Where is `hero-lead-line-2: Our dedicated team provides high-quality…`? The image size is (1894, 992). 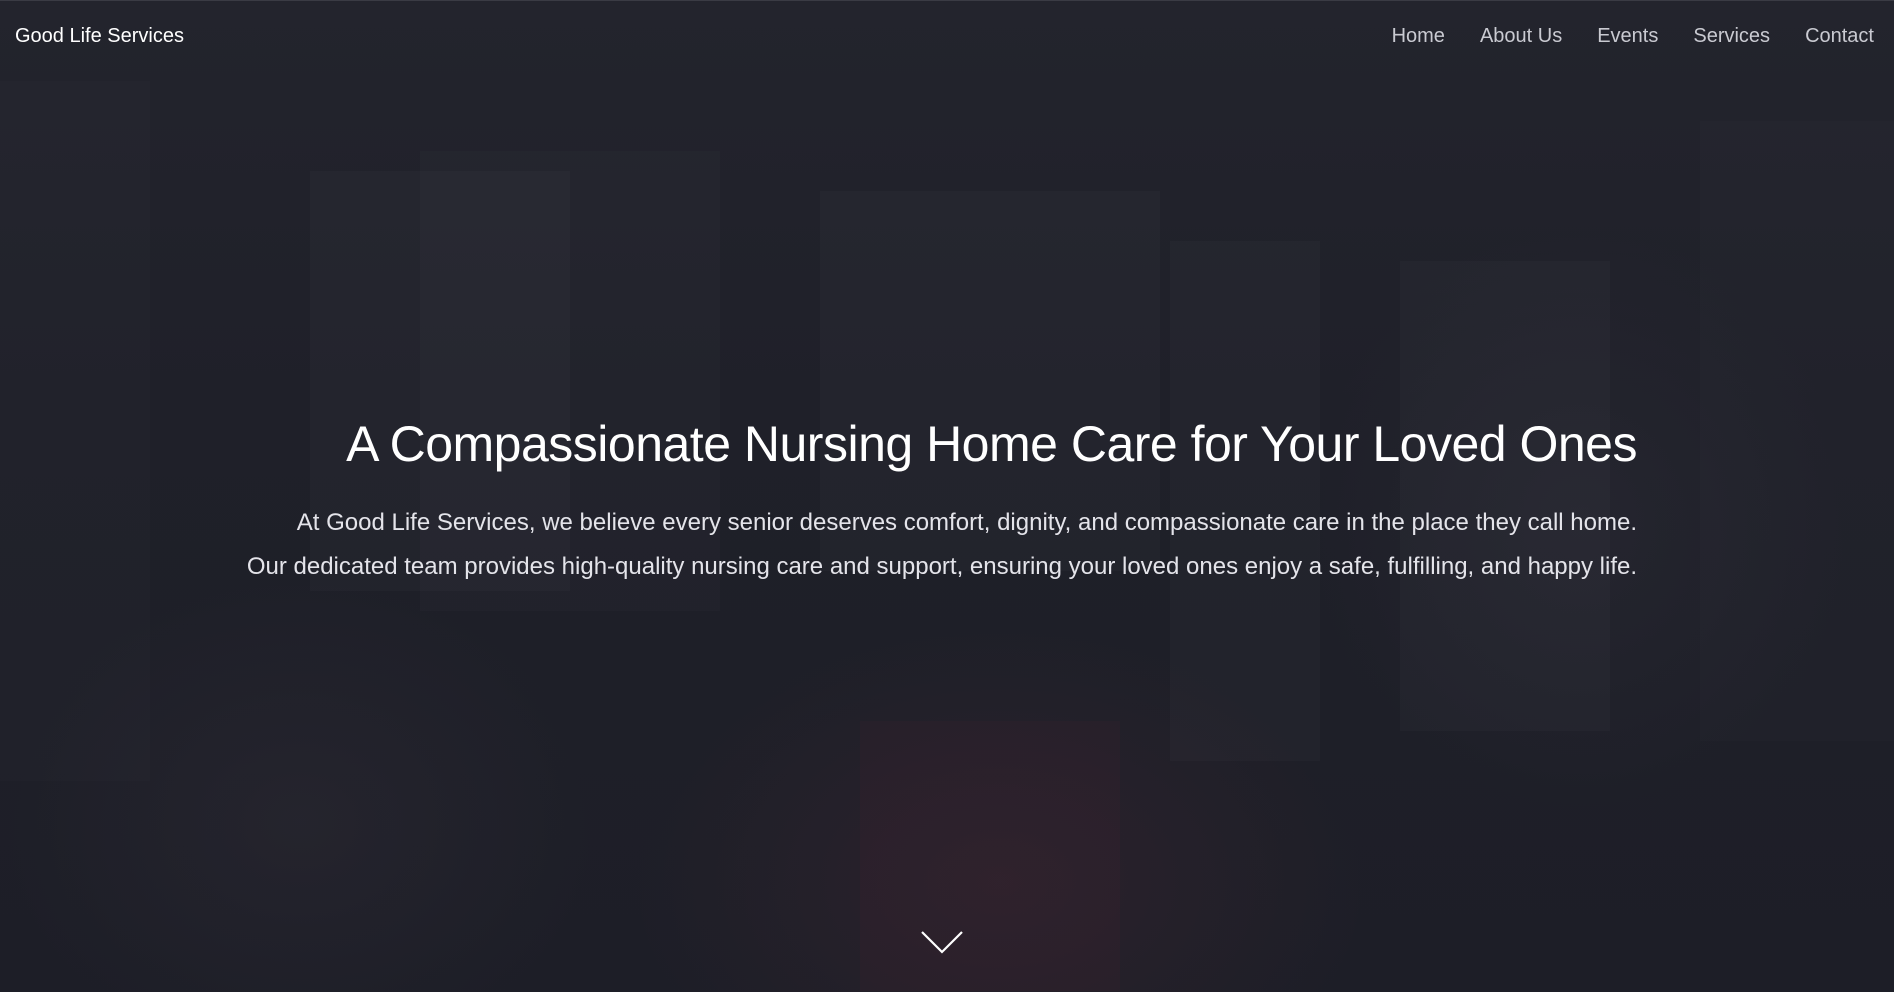 hero-lead-line-2: Our dedicated team provides high-quality… is located at coordinates (941, 566).